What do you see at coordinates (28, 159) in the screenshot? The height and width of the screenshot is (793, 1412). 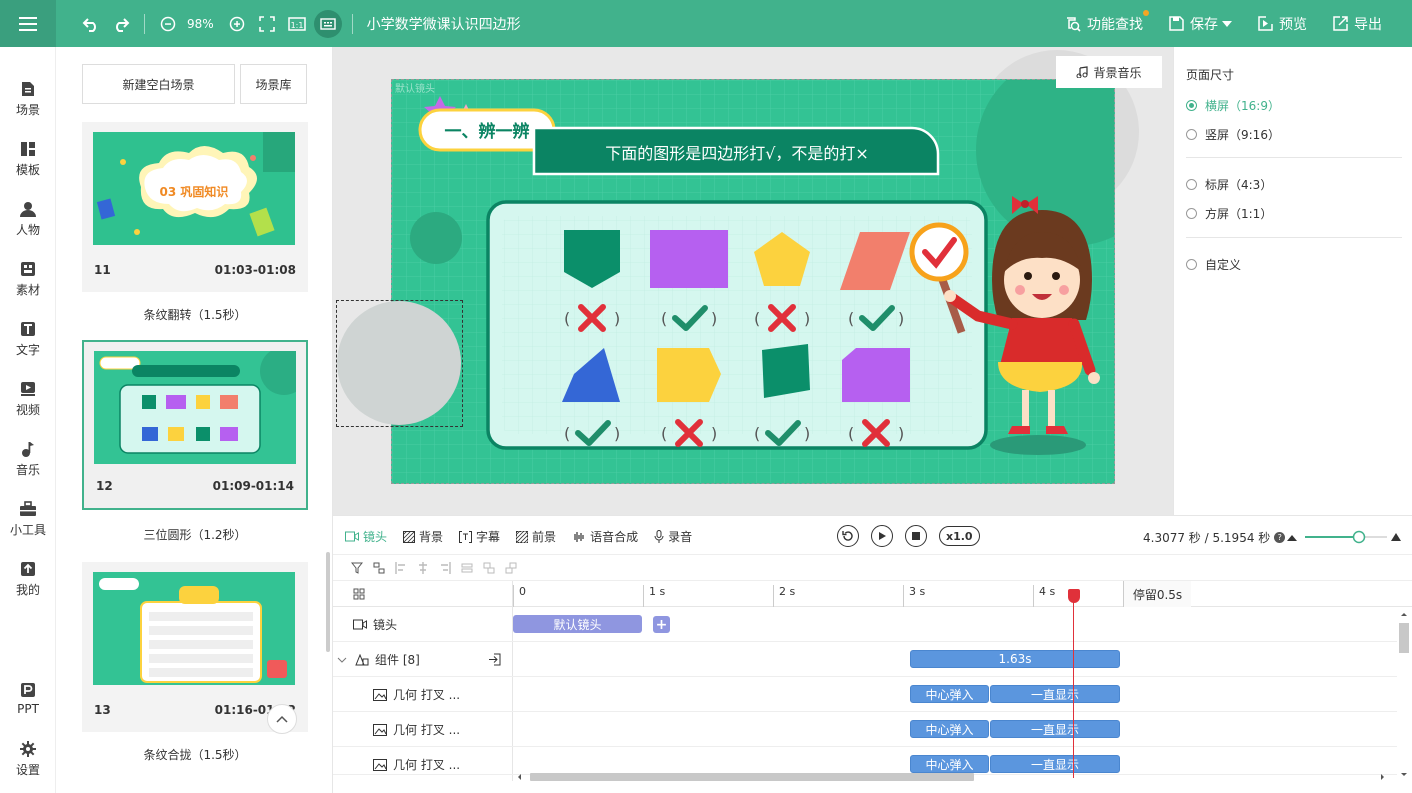 I see `nav-template: 模板` at bounding box center [28, 159].